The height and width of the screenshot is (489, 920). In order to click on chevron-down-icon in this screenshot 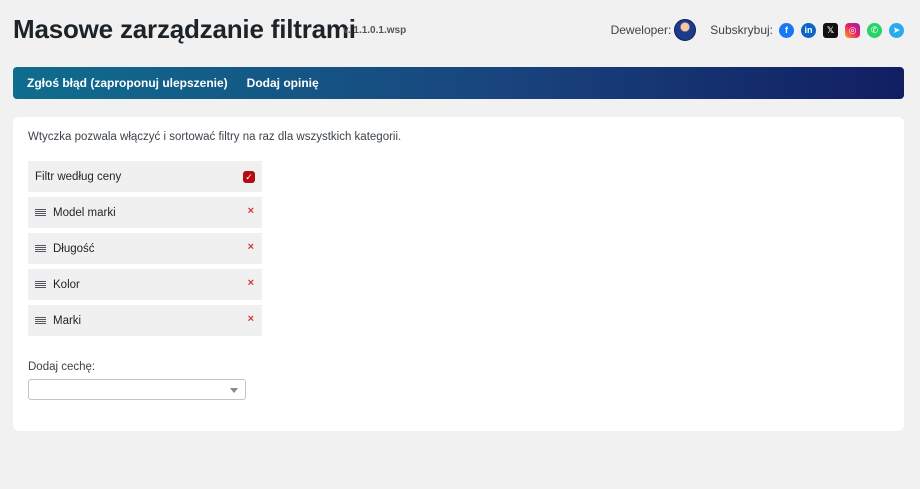, I will do `click(234, 390)`.